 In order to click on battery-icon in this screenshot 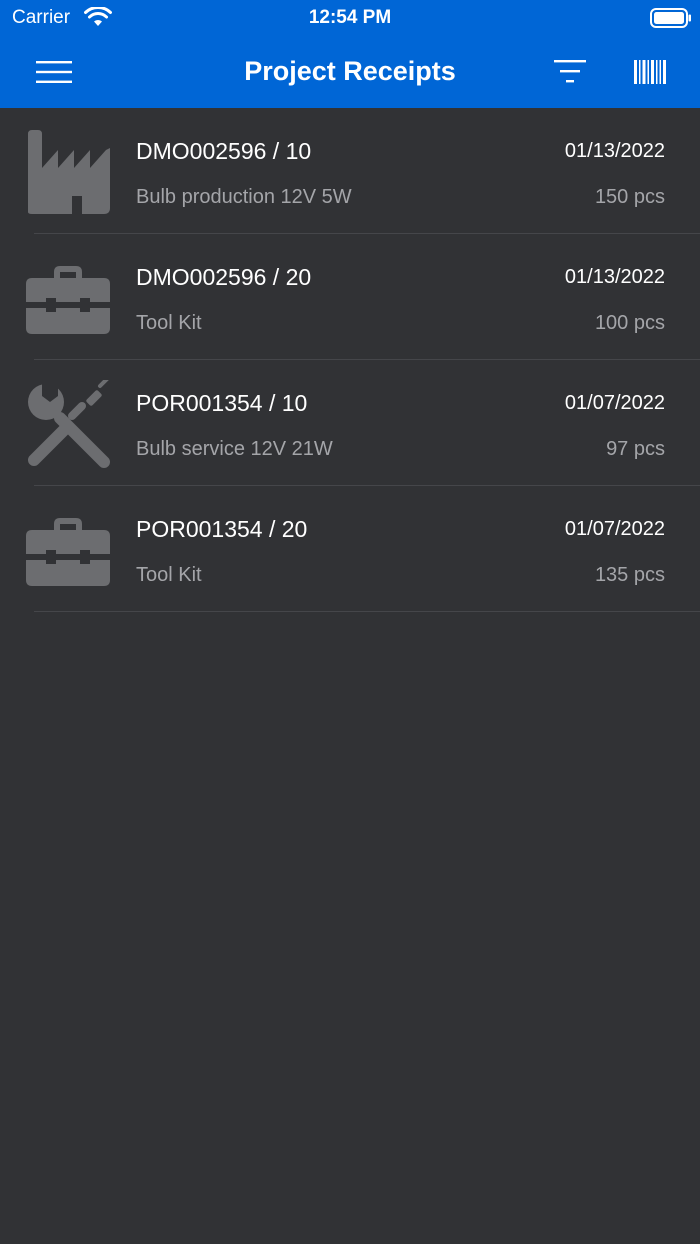, I will do `click(670, 18)`.